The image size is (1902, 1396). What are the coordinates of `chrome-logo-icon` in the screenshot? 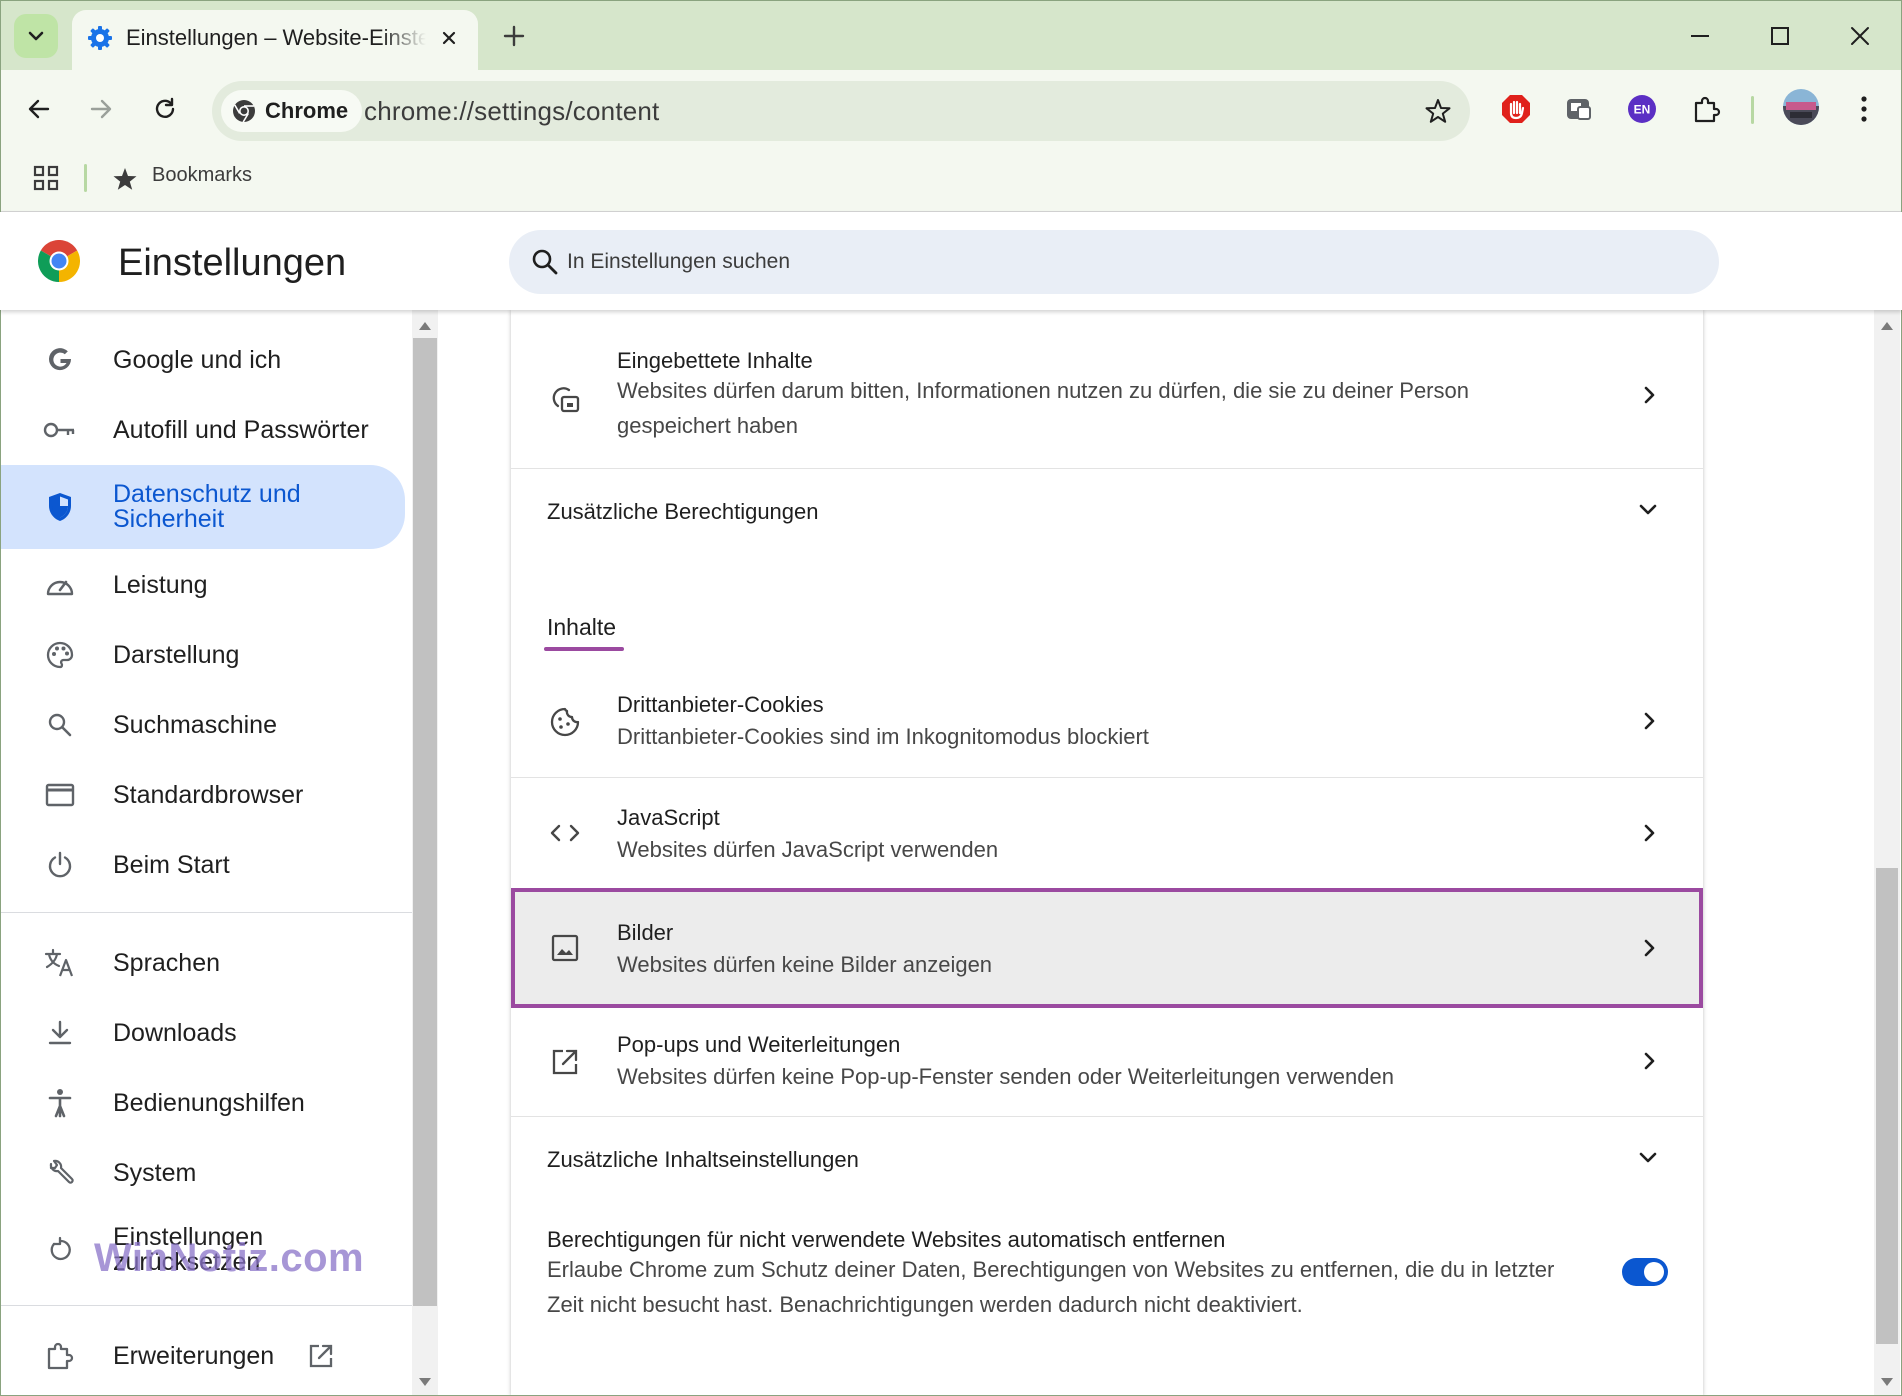 It's located at (59, 261).